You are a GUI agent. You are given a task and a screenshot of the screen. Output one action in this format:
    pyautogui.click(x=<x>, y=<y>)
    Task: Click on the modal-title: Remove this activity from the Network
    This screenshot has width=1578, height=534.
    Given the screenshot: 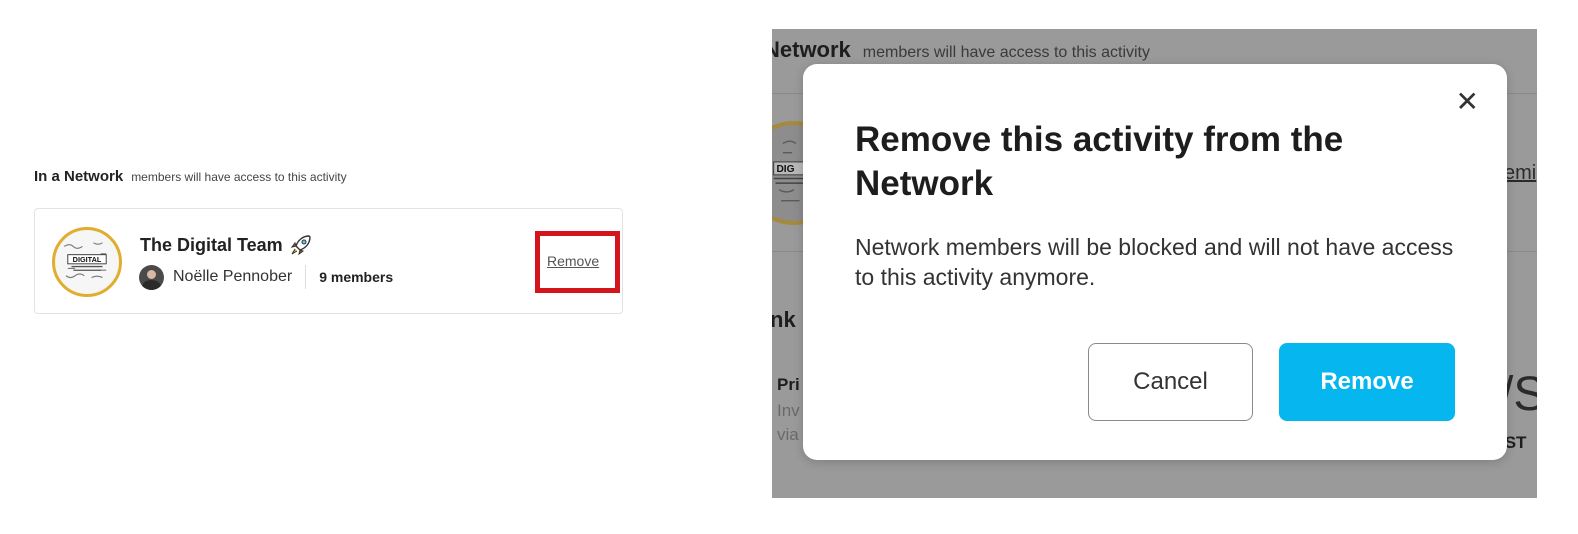 What is the action you would take?
    pyautogui.click(x=1099, y=161)
    